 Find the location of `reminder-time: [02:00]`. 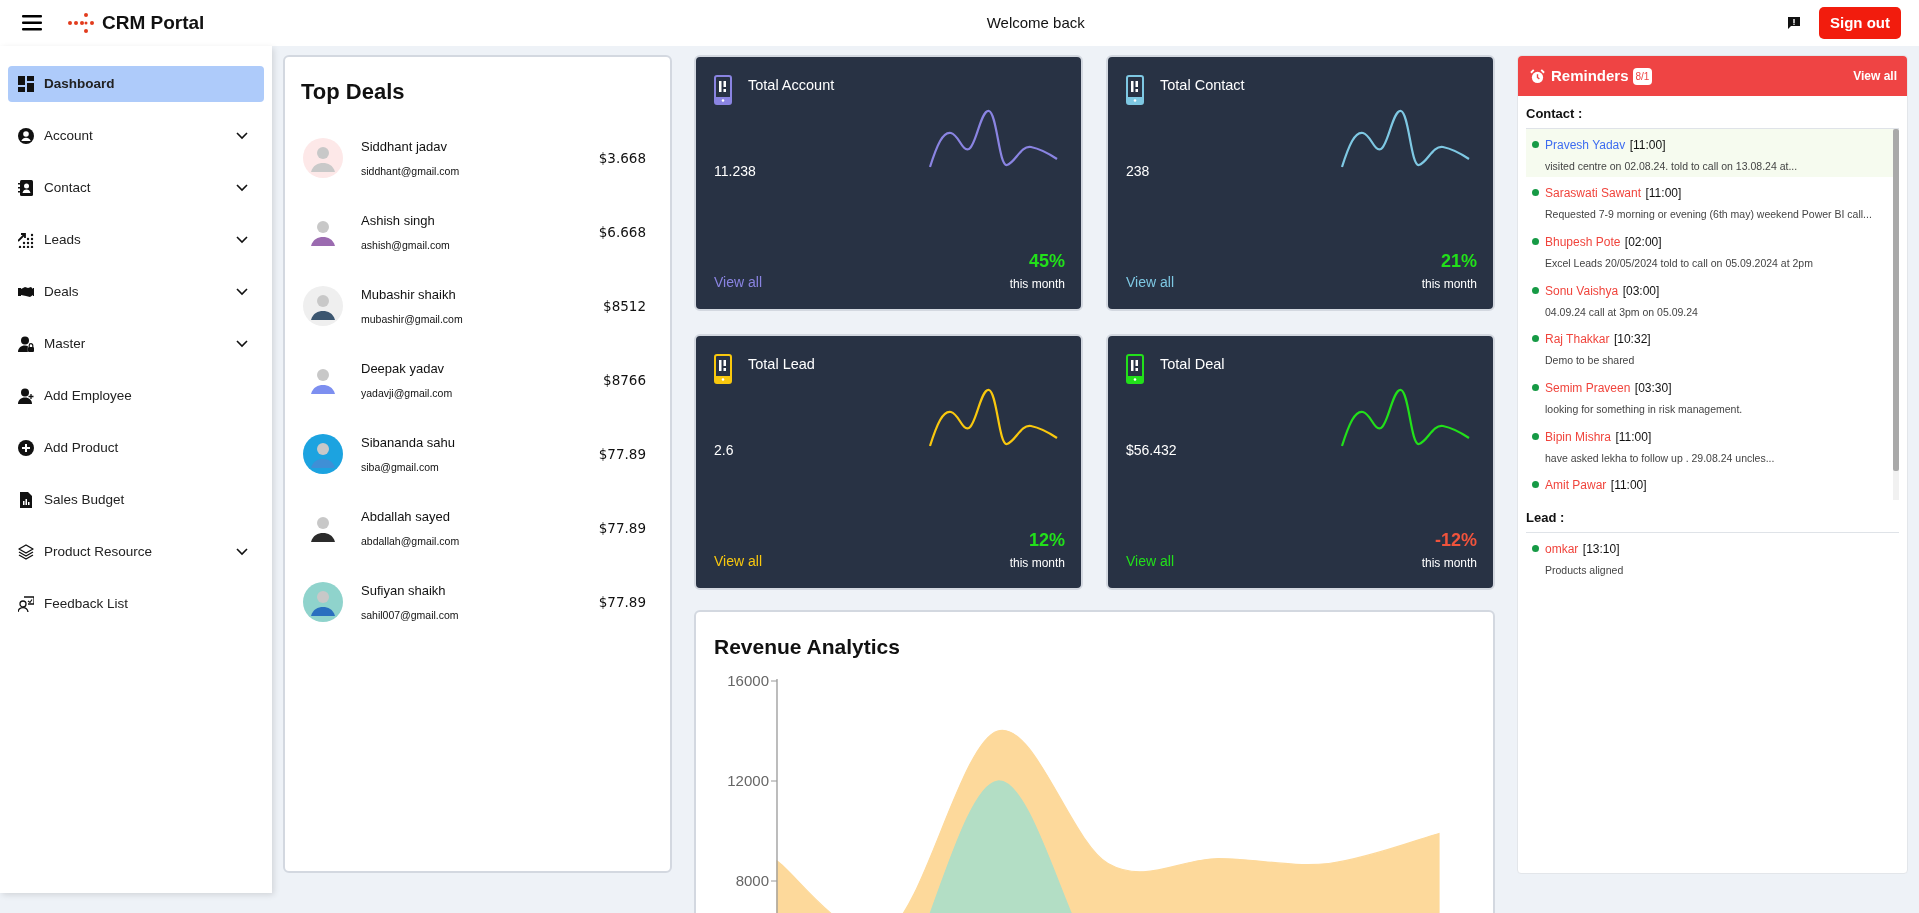

reminder-time: [02:00] is located at coordinates (1643, 241).